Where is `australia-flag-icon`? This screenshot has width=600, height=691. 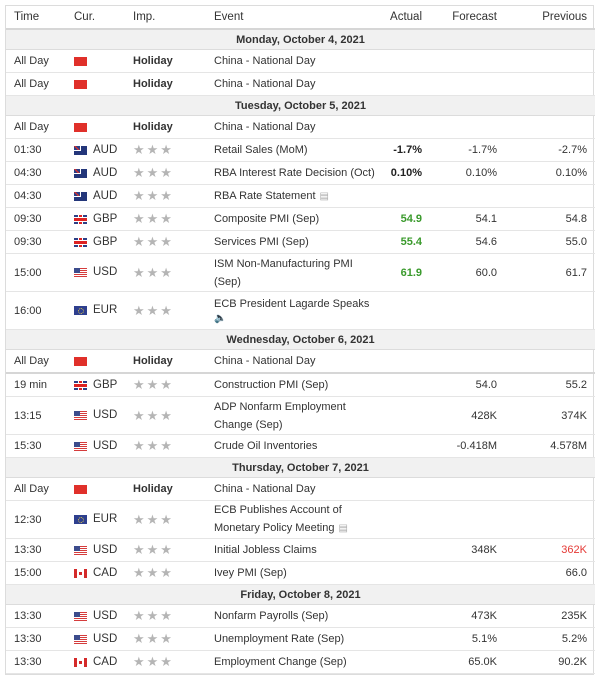
australia-flag-icon is located at coordinates (80, 173).